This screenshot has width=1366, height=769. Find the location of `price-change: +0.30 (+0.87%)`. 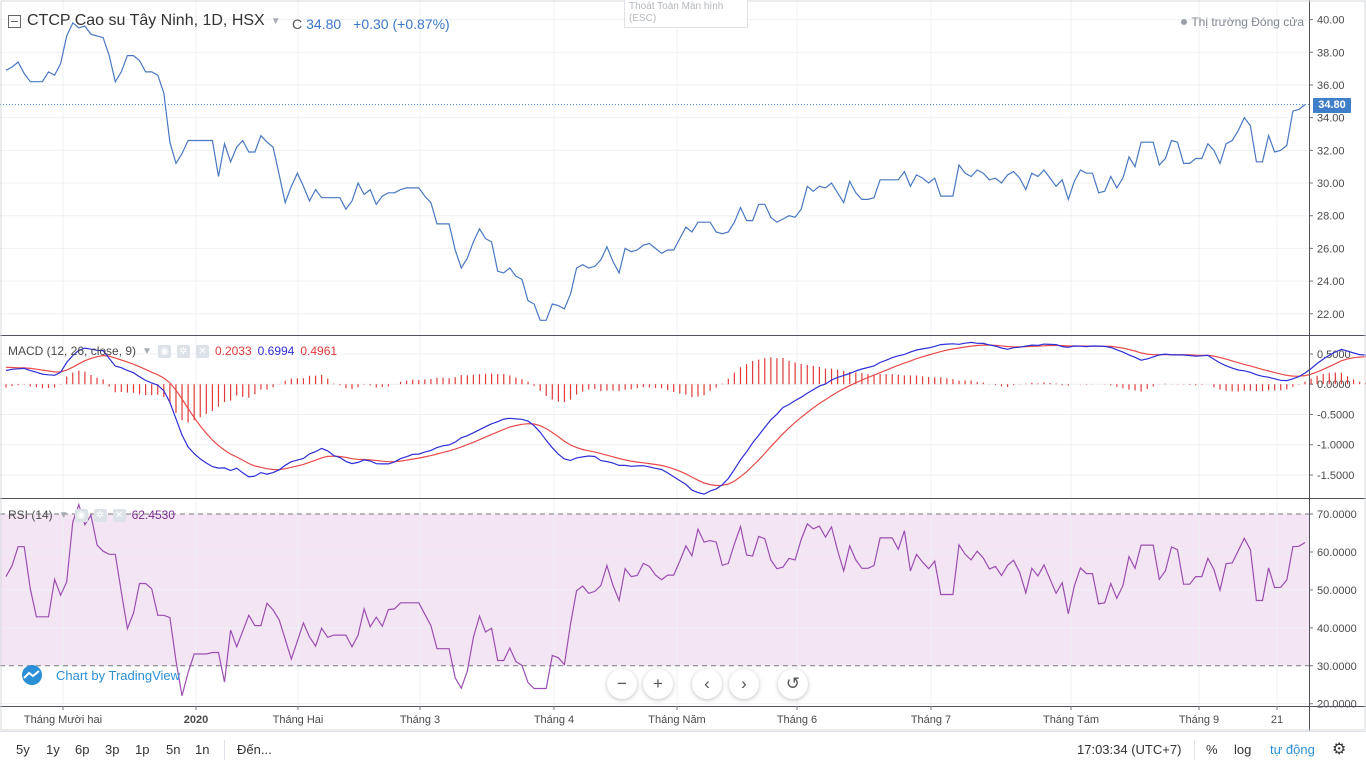

price-change: +0.30 (+0.87%) is located at coordinates (401, 24).